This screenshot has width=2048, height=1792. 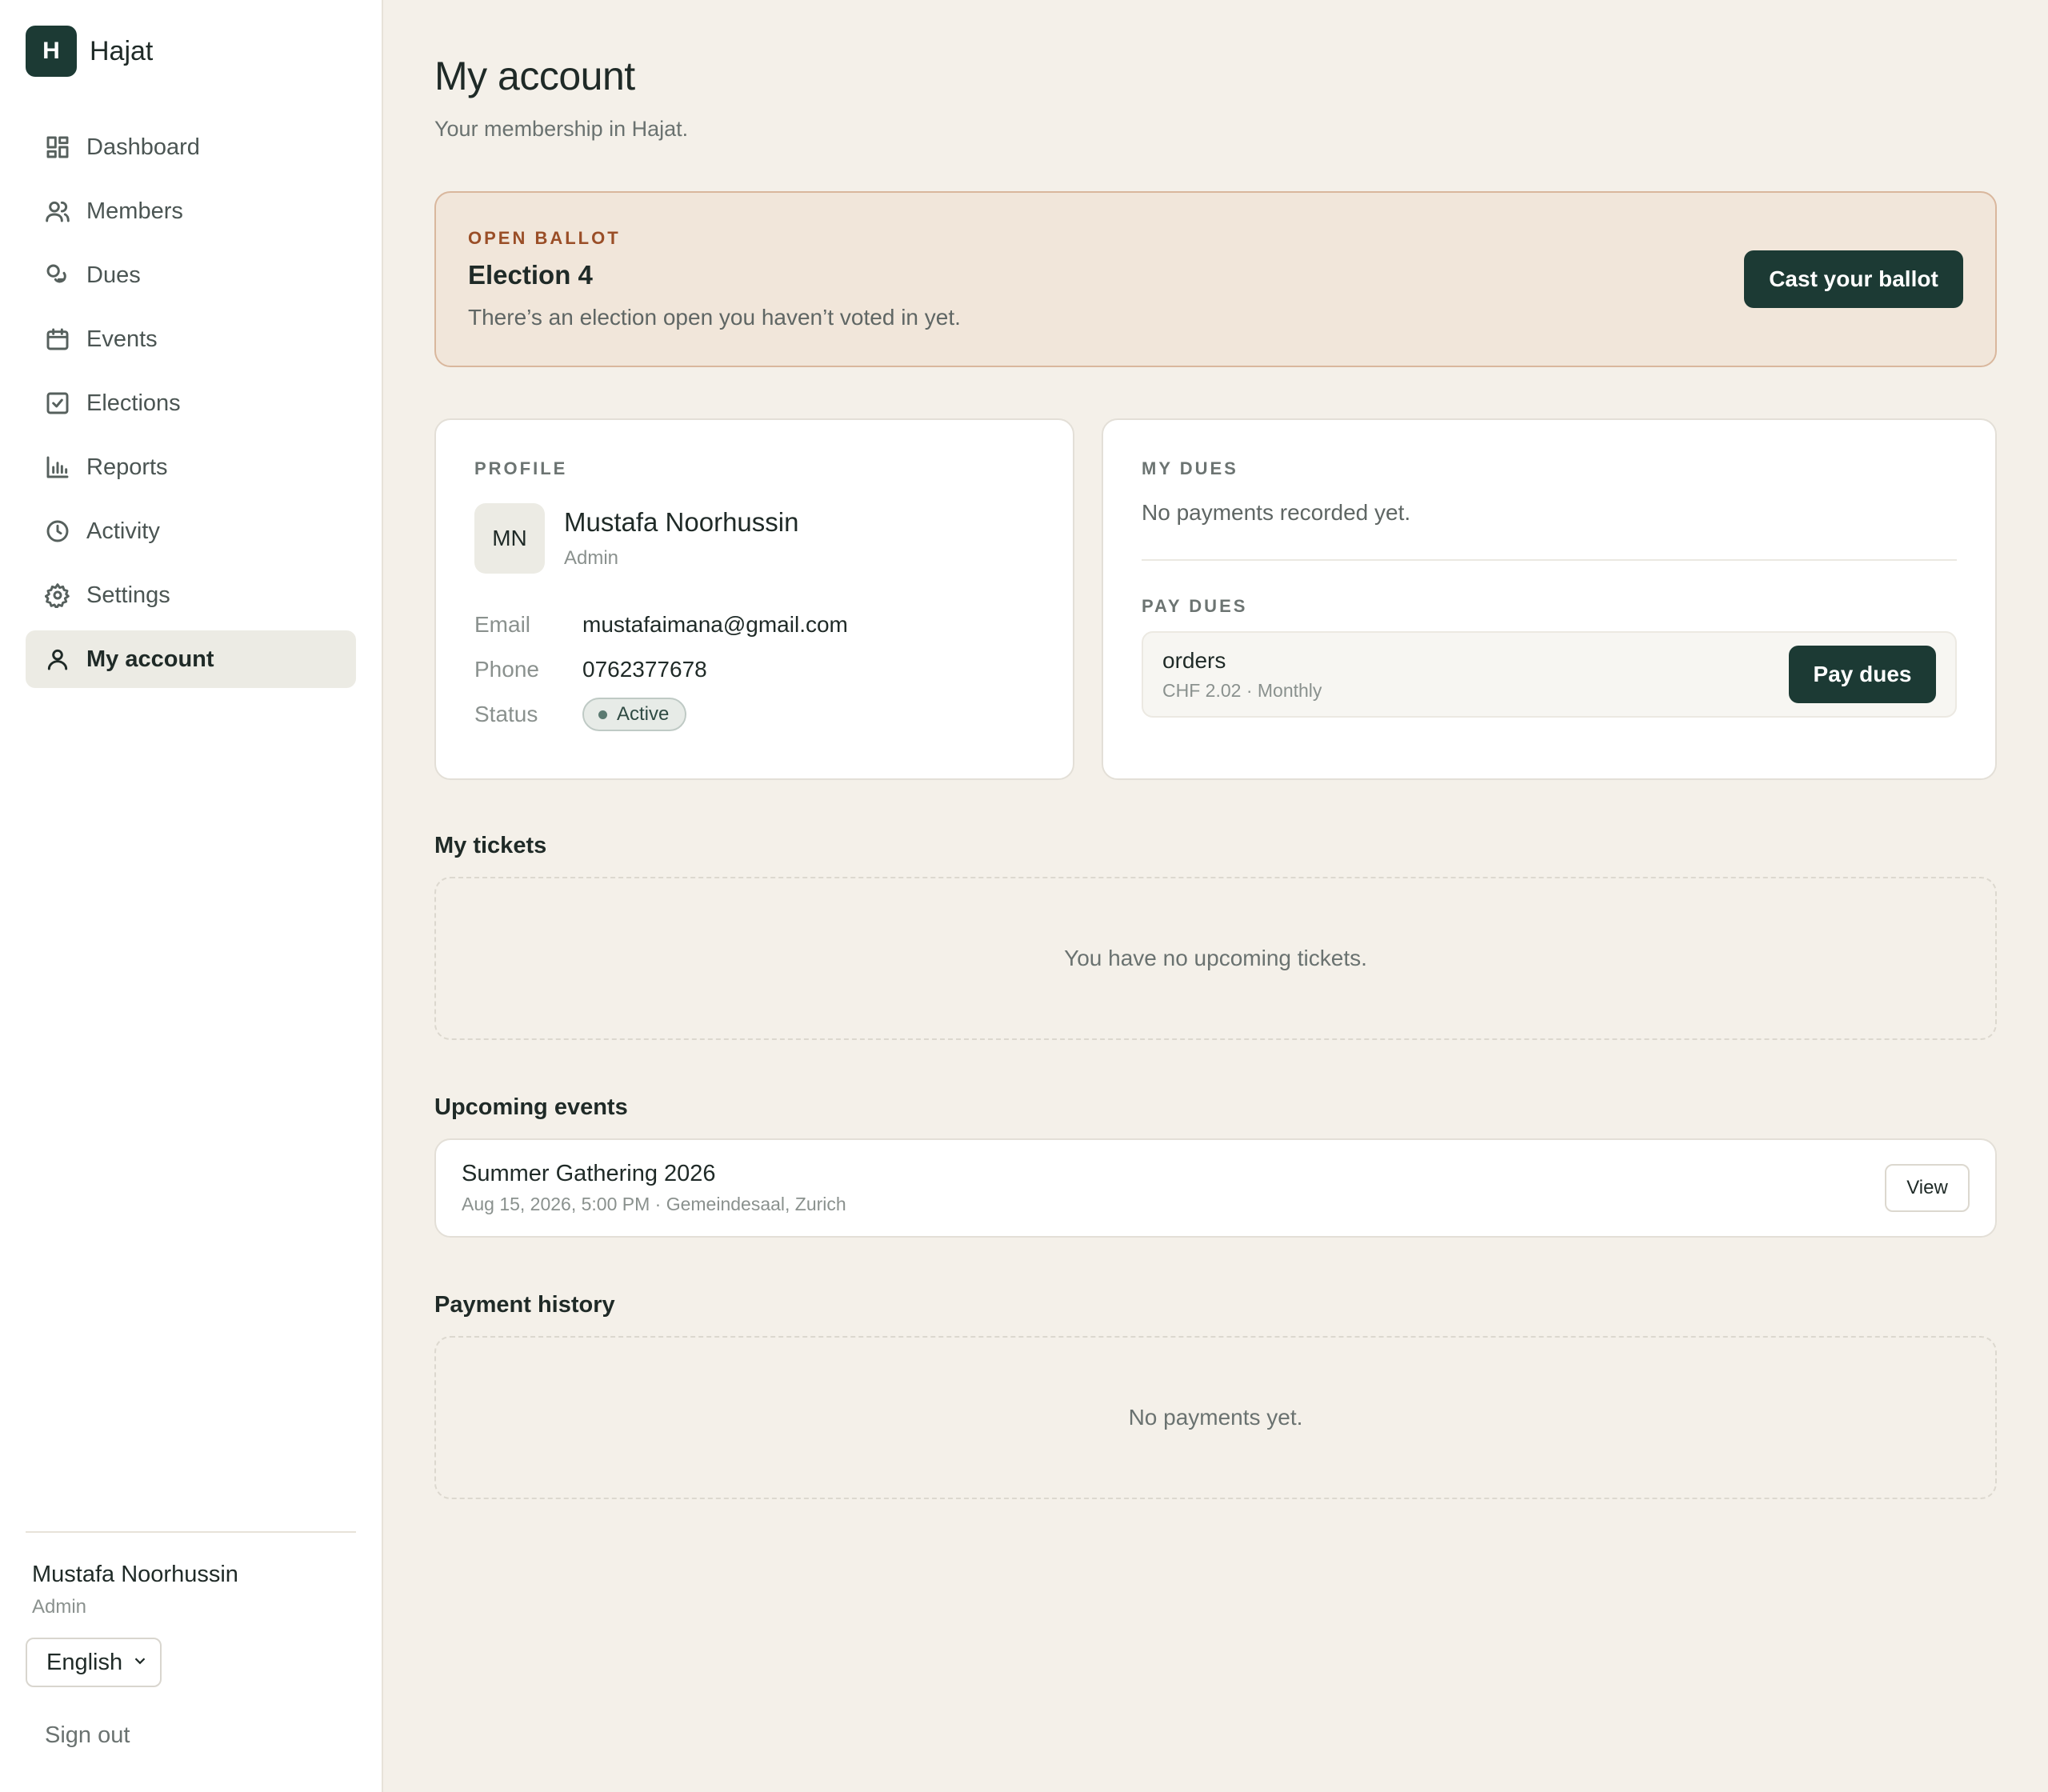 I want to click on sidebar-item-events: Events, so click(x=191, y=339).